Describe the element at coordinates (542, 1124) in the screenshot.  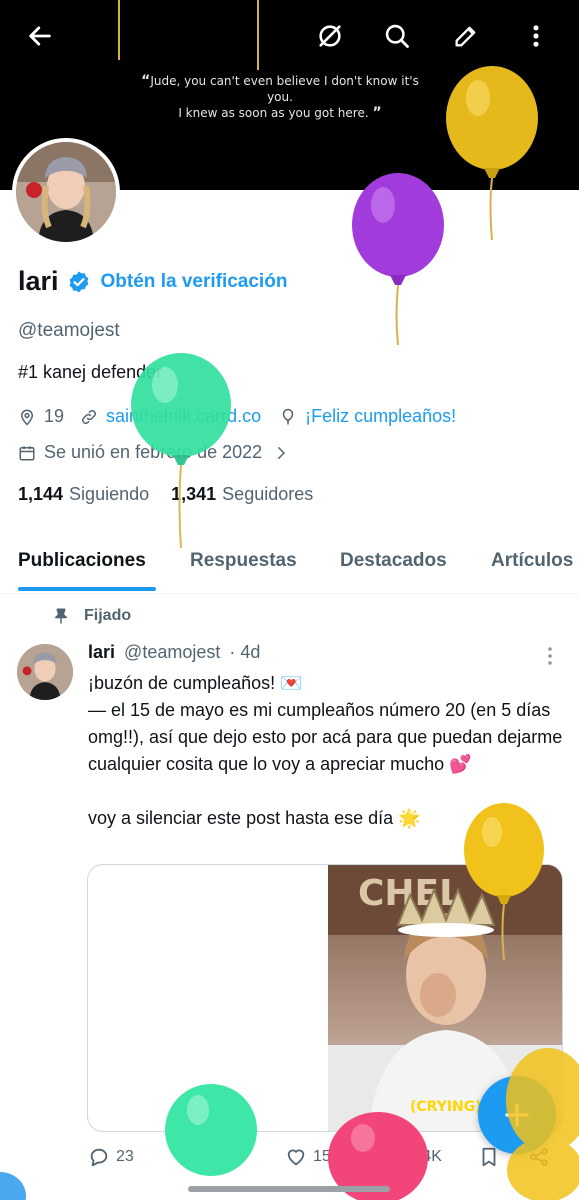
I see `balloon-yellow-bottom-right` at that location.